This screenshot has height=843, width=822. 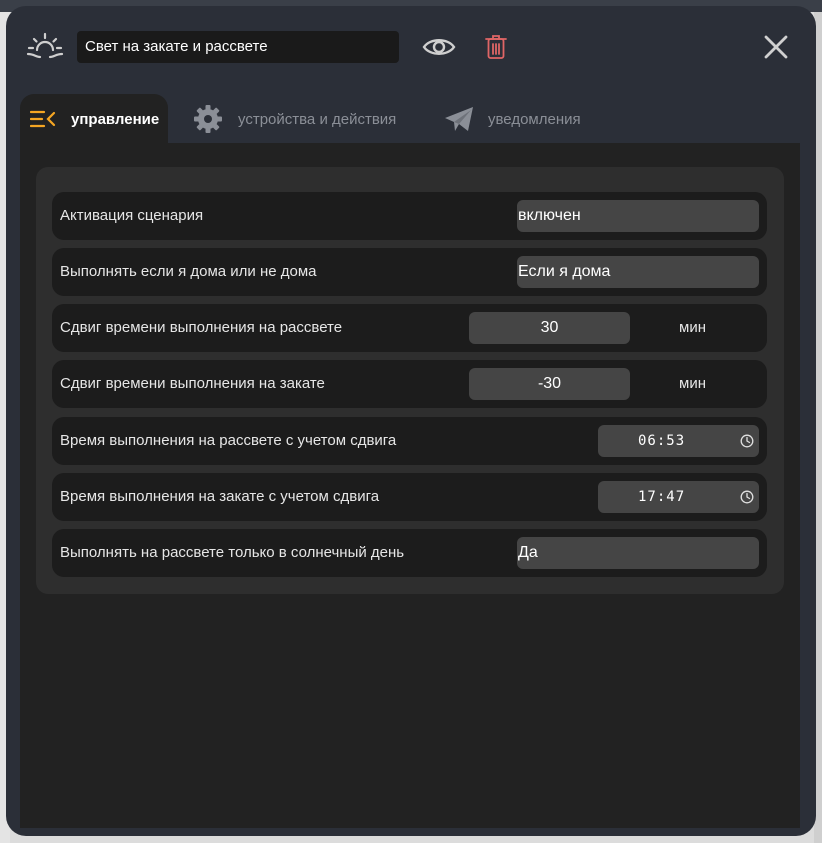 What do you see at coordinates (208, 119) in the screenshot?
I see `gear-icon` at bounding box center [208, 119].